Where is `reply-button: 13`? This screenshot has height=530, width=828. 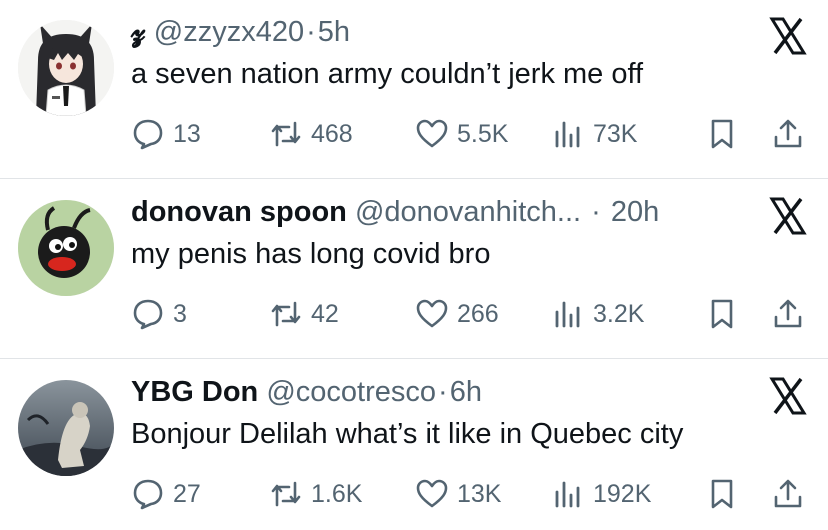 reply-button: 13 is located at coordinates (166, 134).